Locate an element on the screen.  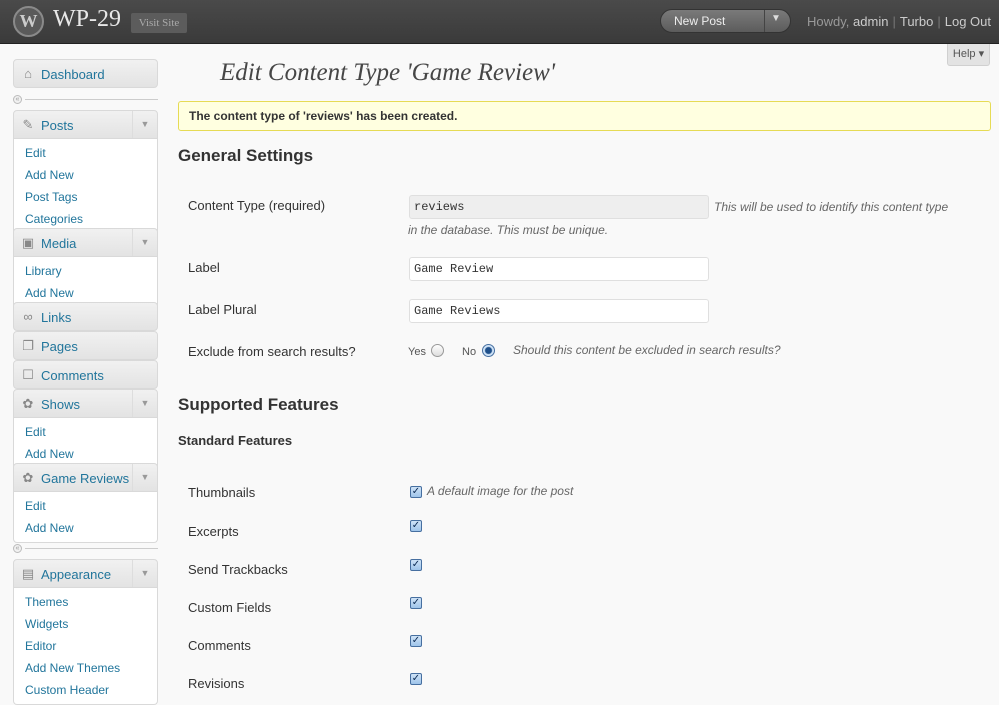
sidebar-item-comments: ☐ Comments is located at coordinates (85, 374).